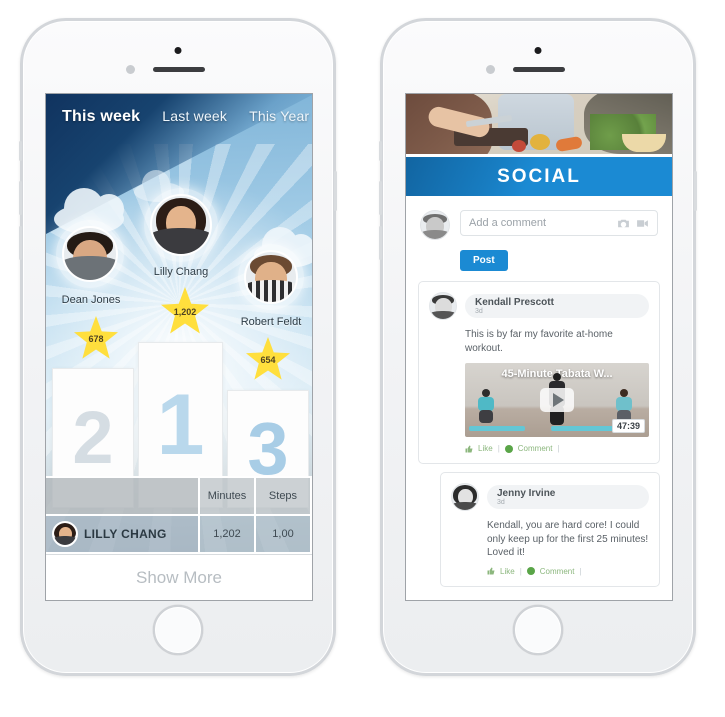 This screenshot has height=717, width=725. What do you see at coordinates (628, 426) in the screenshot?
I see `video-duration: 47:39` at bounding box center [628, 426].